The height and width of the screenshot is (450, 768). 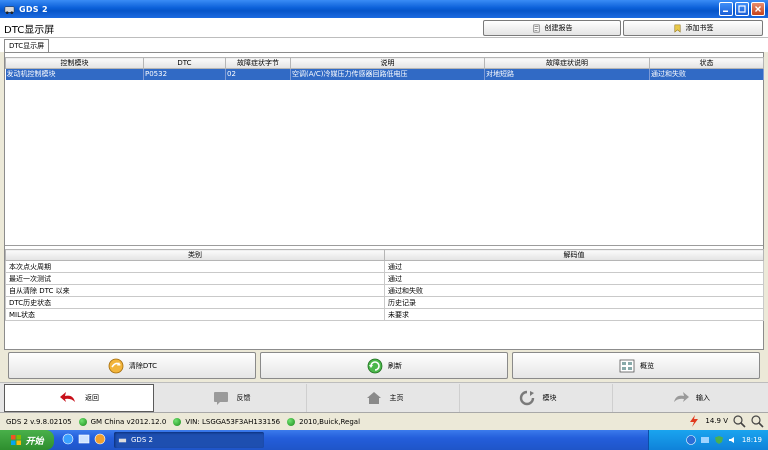 What do you see at coordinates (29, 30) in the screenshot?
I see `page-title: DTC显示屏` at bounding box center [29, 30].